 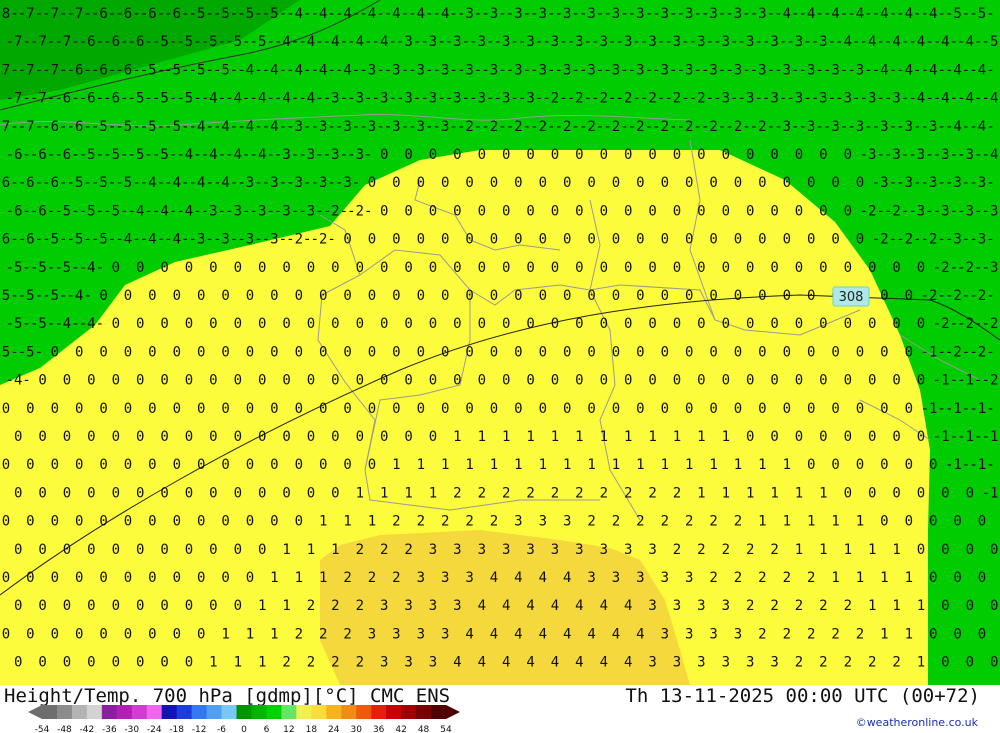 What do you see at coordinates (802, 696) in the screenshot?
I see `forecast-time: Th 13-11-2025 00:00 UTC (00+72)` at bounding box center [802, 696].